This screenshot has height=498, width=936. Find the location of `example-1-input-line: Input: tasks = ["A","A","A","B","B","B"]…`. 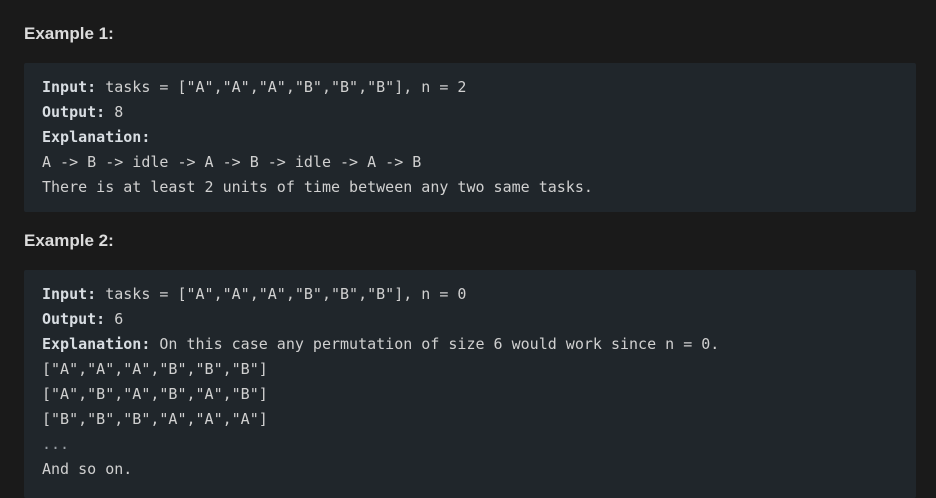

example-1-input-line: Input: tasks = ["A","A","A","B","B","B"]… is located at coordinates (479, 87).